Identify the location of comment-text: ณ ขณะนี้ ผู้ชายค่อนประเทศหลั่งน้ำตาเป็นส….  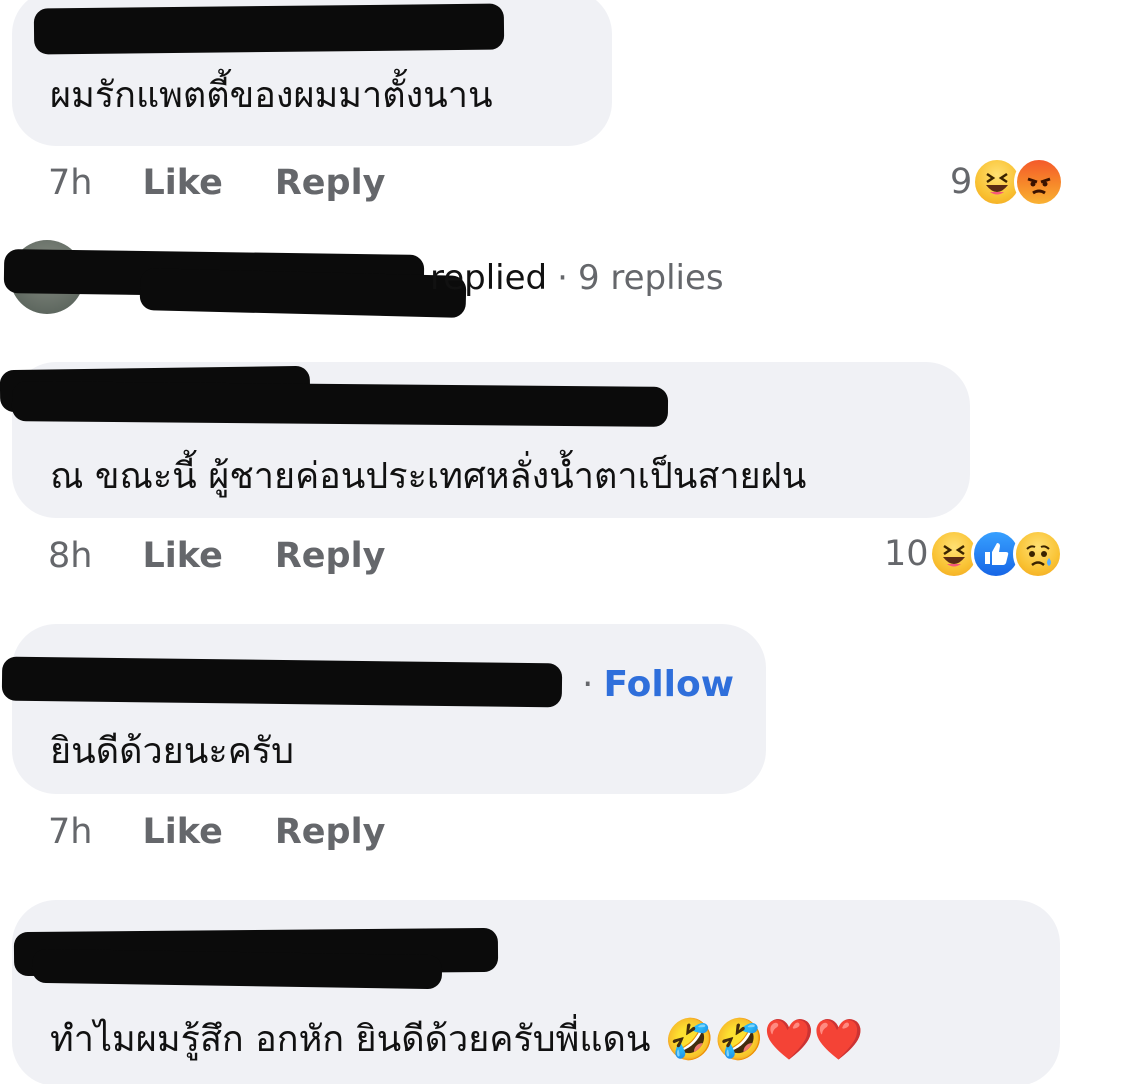
(428, 476).